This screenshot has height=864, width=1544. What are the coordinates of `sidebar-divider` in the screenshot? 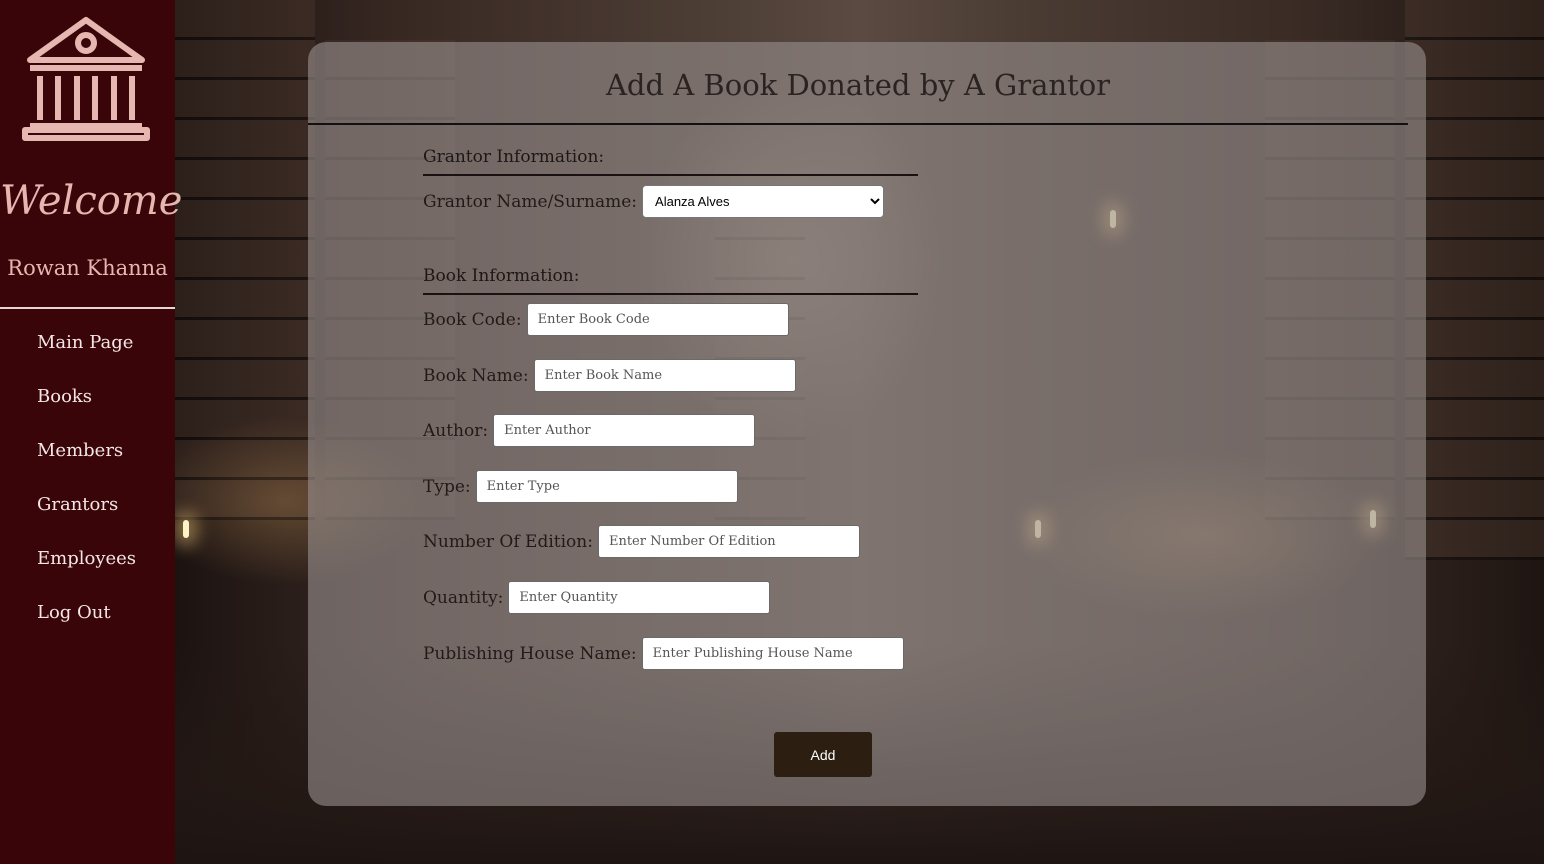 It's located at (87, 308).